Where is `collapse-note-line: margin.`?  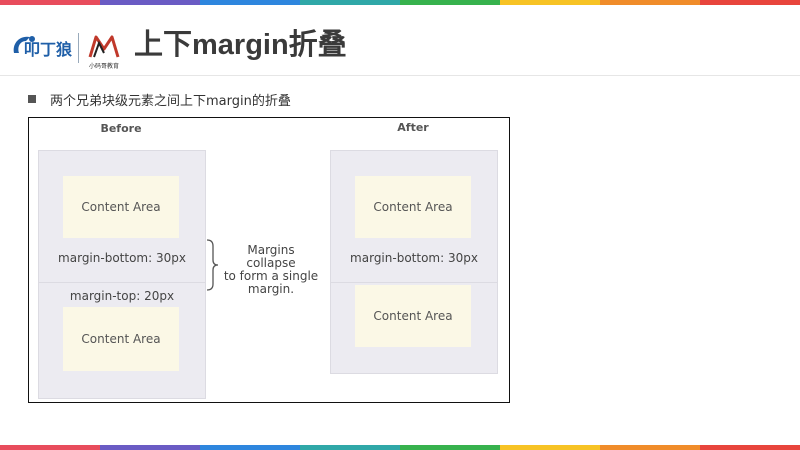 collapse-note-line: margin. is located at coordinates (271, 289).